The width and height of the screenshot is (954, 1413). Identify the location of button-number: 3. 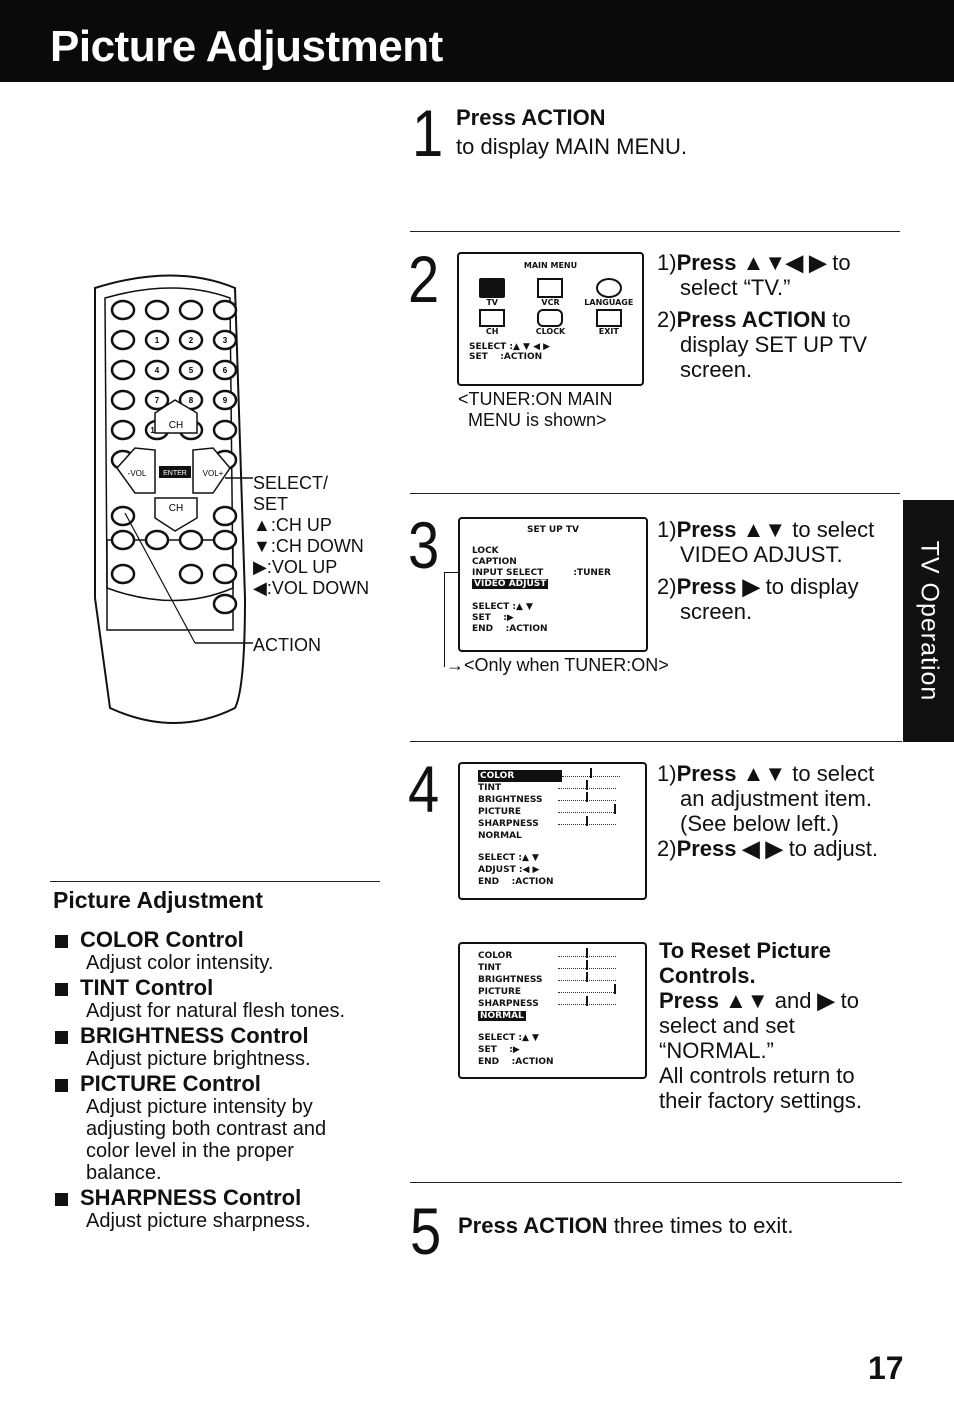
(225, 340).